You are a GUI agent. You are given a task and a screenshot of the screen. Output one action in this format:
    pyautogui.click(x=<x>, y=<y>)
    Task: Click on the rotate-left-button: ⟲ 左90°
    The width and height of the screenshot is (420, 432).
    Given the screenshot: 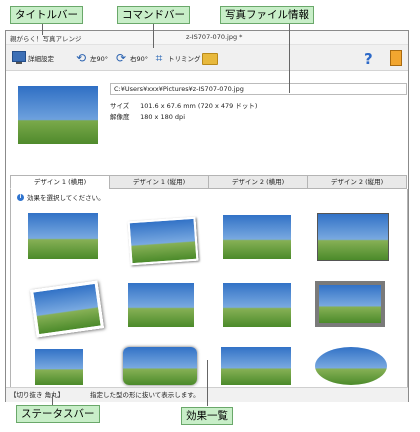 What is the action you would take?
    pyautogui.click(x=91, y=57)
    